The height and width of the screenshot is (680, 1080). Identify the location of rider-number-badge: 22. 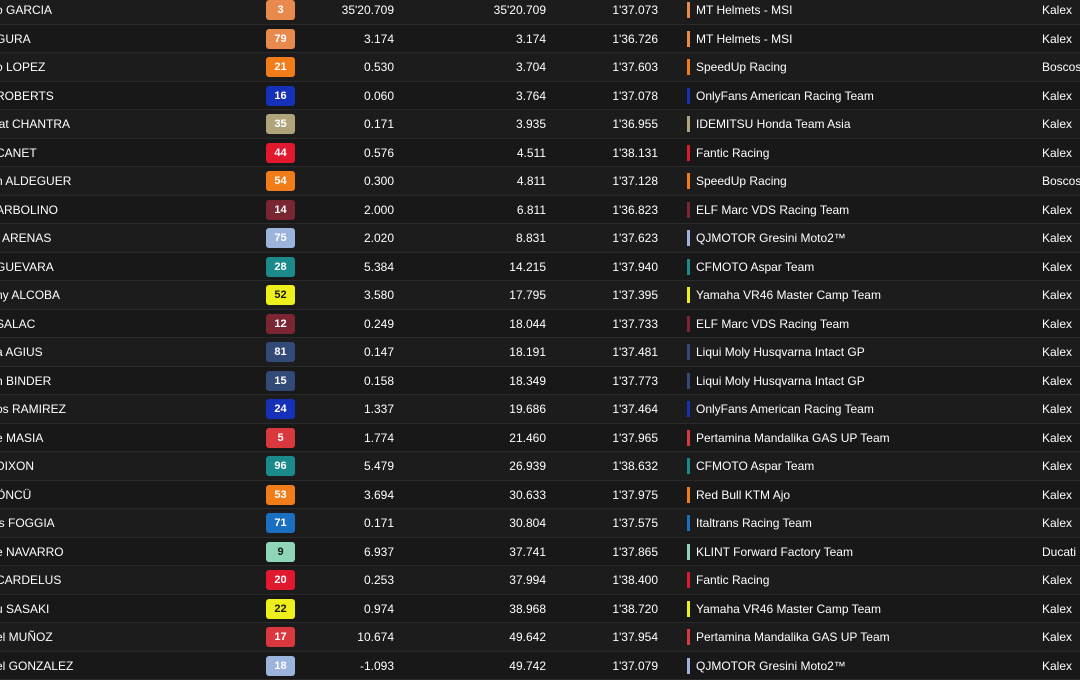
(280, 609).